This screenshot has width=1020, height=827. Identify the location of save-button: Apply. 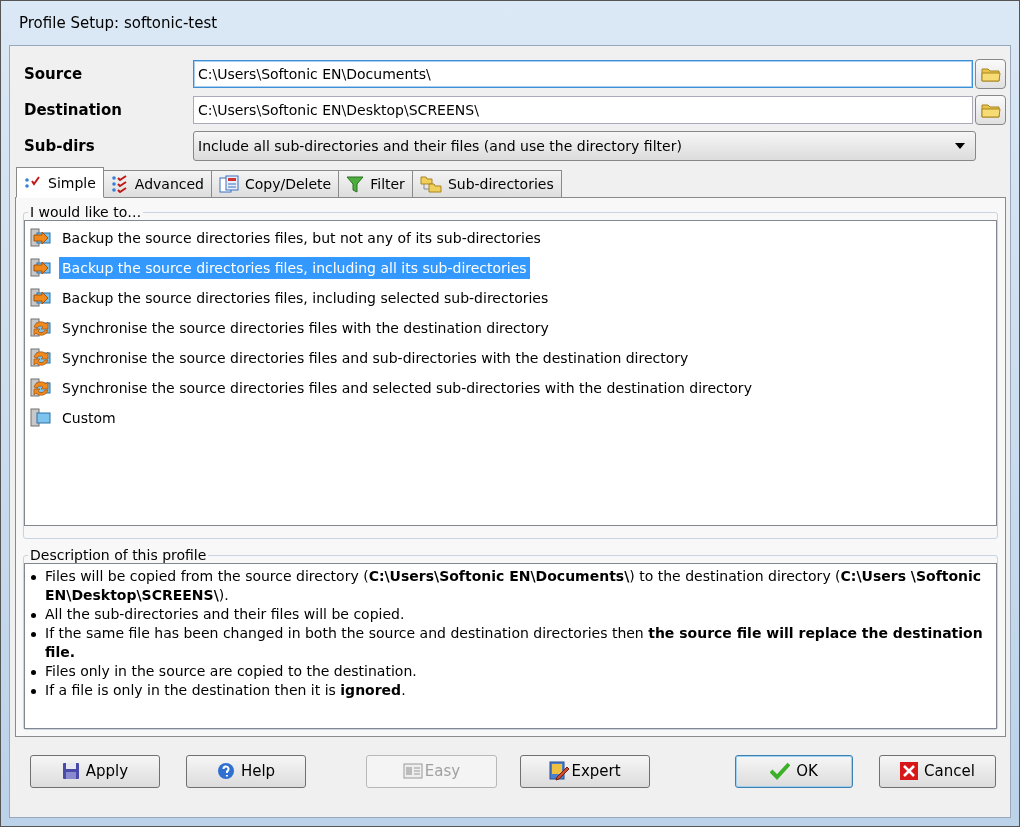
(95, 771).